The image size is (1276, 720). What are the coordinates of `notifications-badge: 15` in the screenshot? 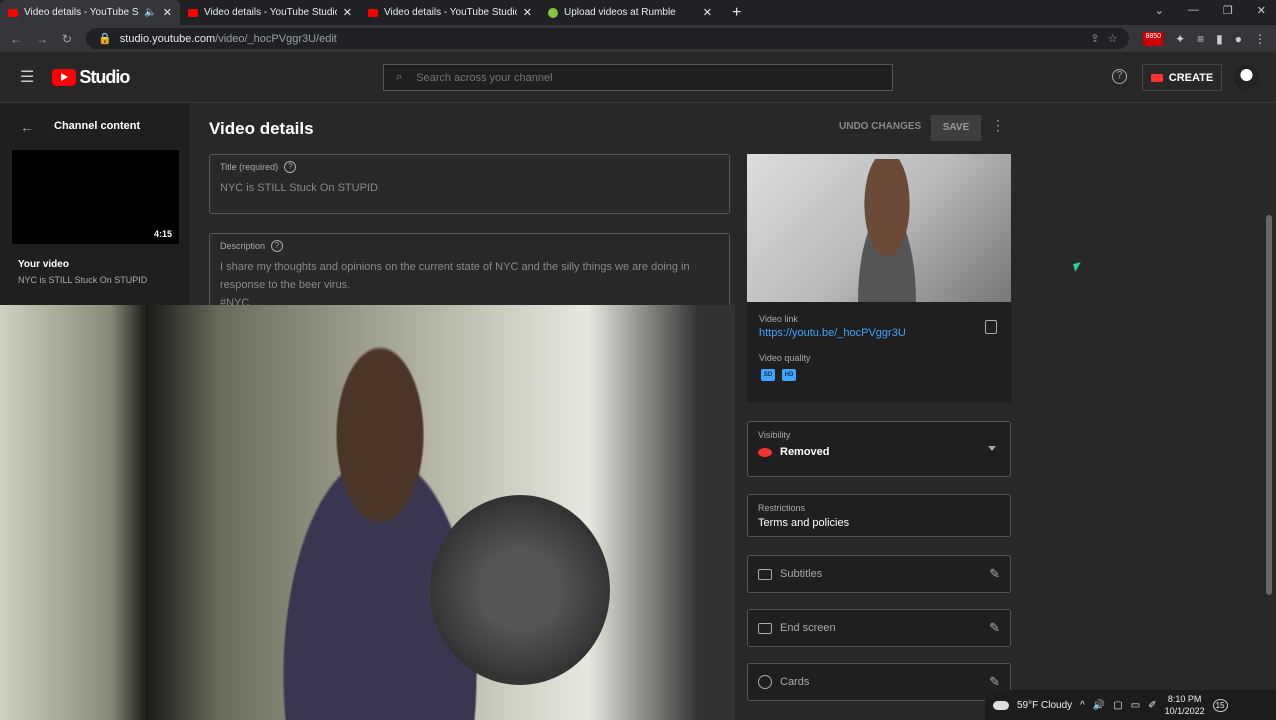 It's located at (1220, 705).